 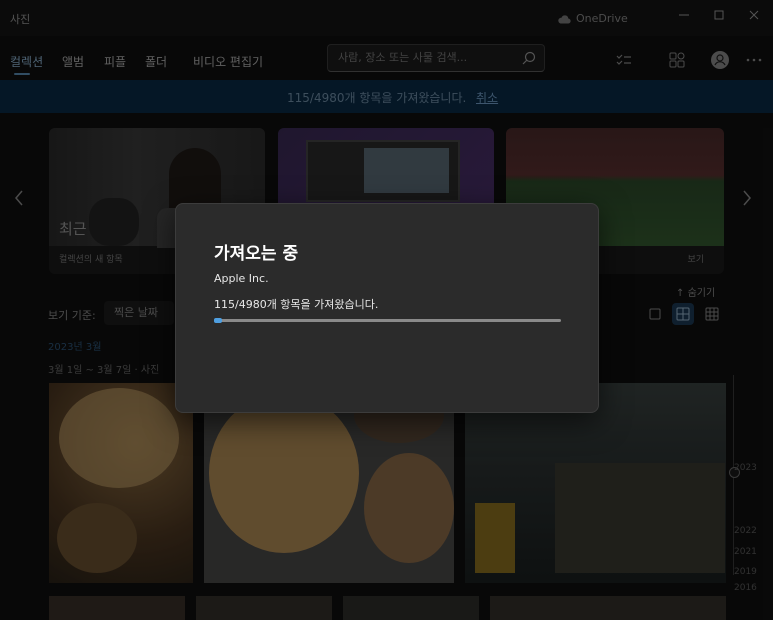 I want to click on dialog-title: 가져오는 중, so click(x=256, y=254).